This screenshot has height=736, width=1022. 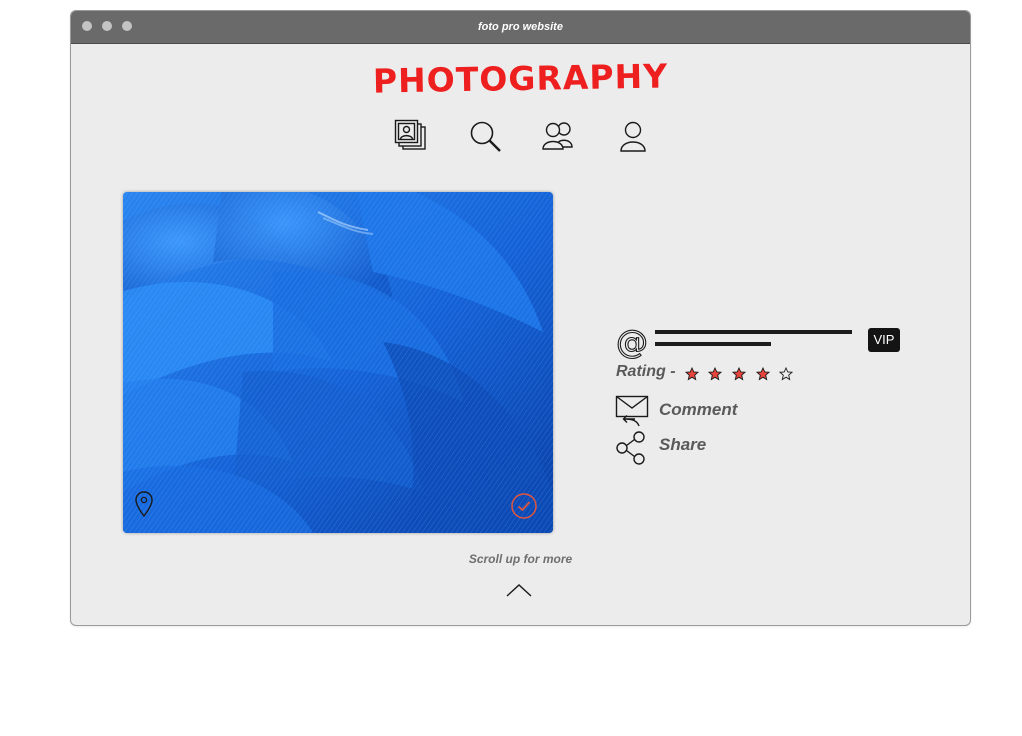 I want to click on photo-gallery-icon, so click(x=412, y=137).